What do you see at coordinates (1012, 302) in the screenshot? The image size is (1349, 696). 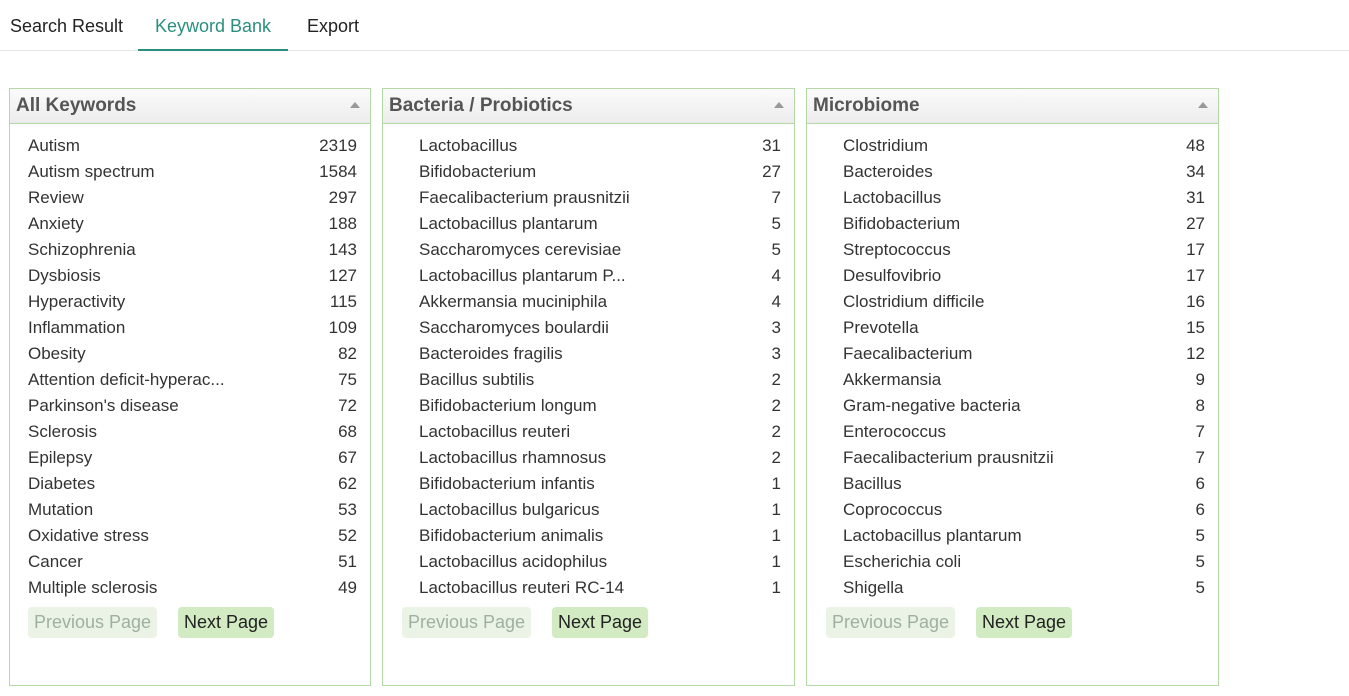 I see `keyword-row: Clostridium difficile 16` at bounding box center [1012, 302].